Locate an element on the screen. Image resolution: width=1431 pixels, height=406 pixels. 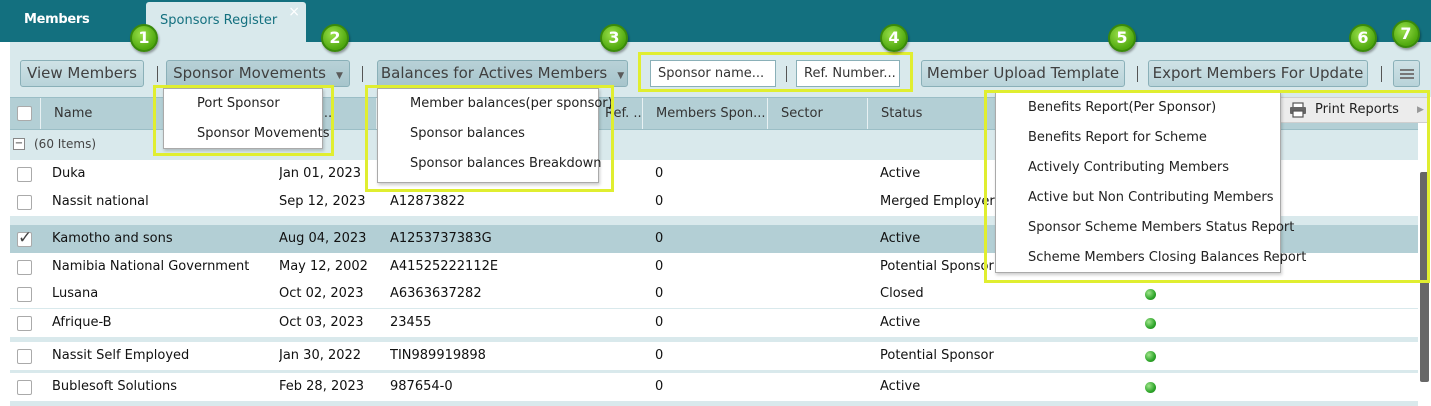
balances-label: Balances for Actives Members is located at coordinates (494, 73).